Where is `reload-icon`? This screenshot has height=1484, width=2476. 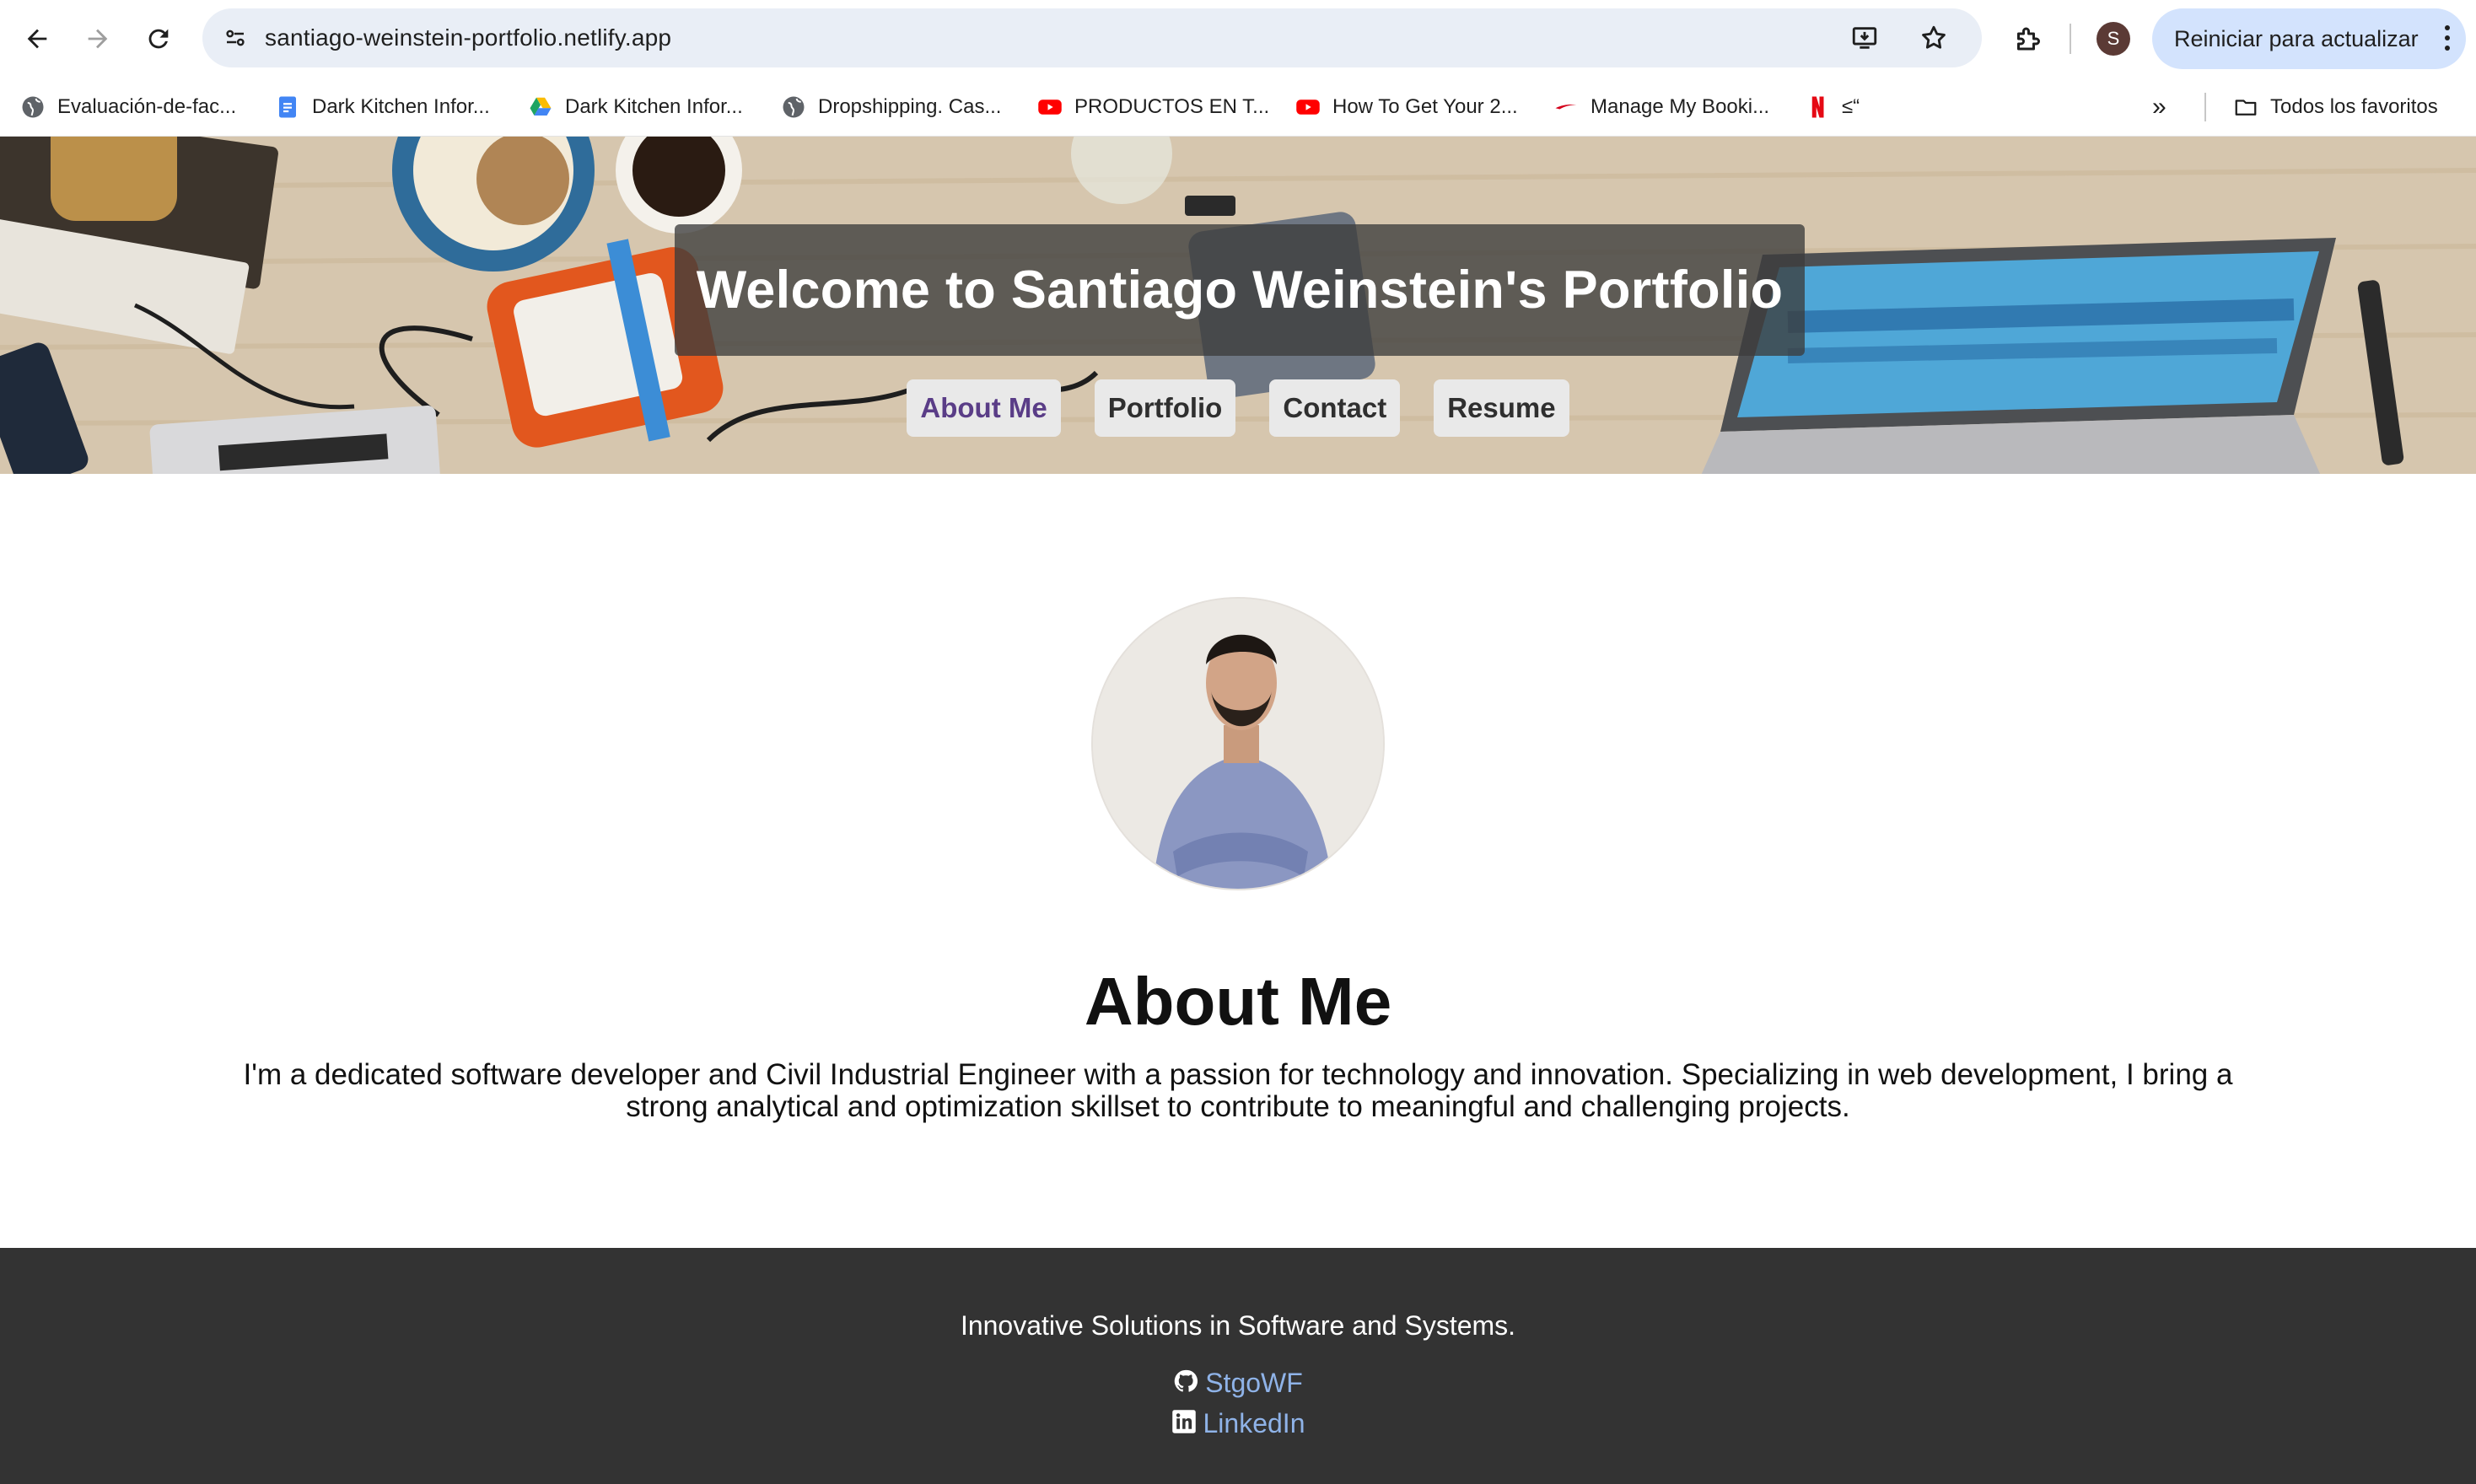 reload-icon is located at coordinates (158, 39).